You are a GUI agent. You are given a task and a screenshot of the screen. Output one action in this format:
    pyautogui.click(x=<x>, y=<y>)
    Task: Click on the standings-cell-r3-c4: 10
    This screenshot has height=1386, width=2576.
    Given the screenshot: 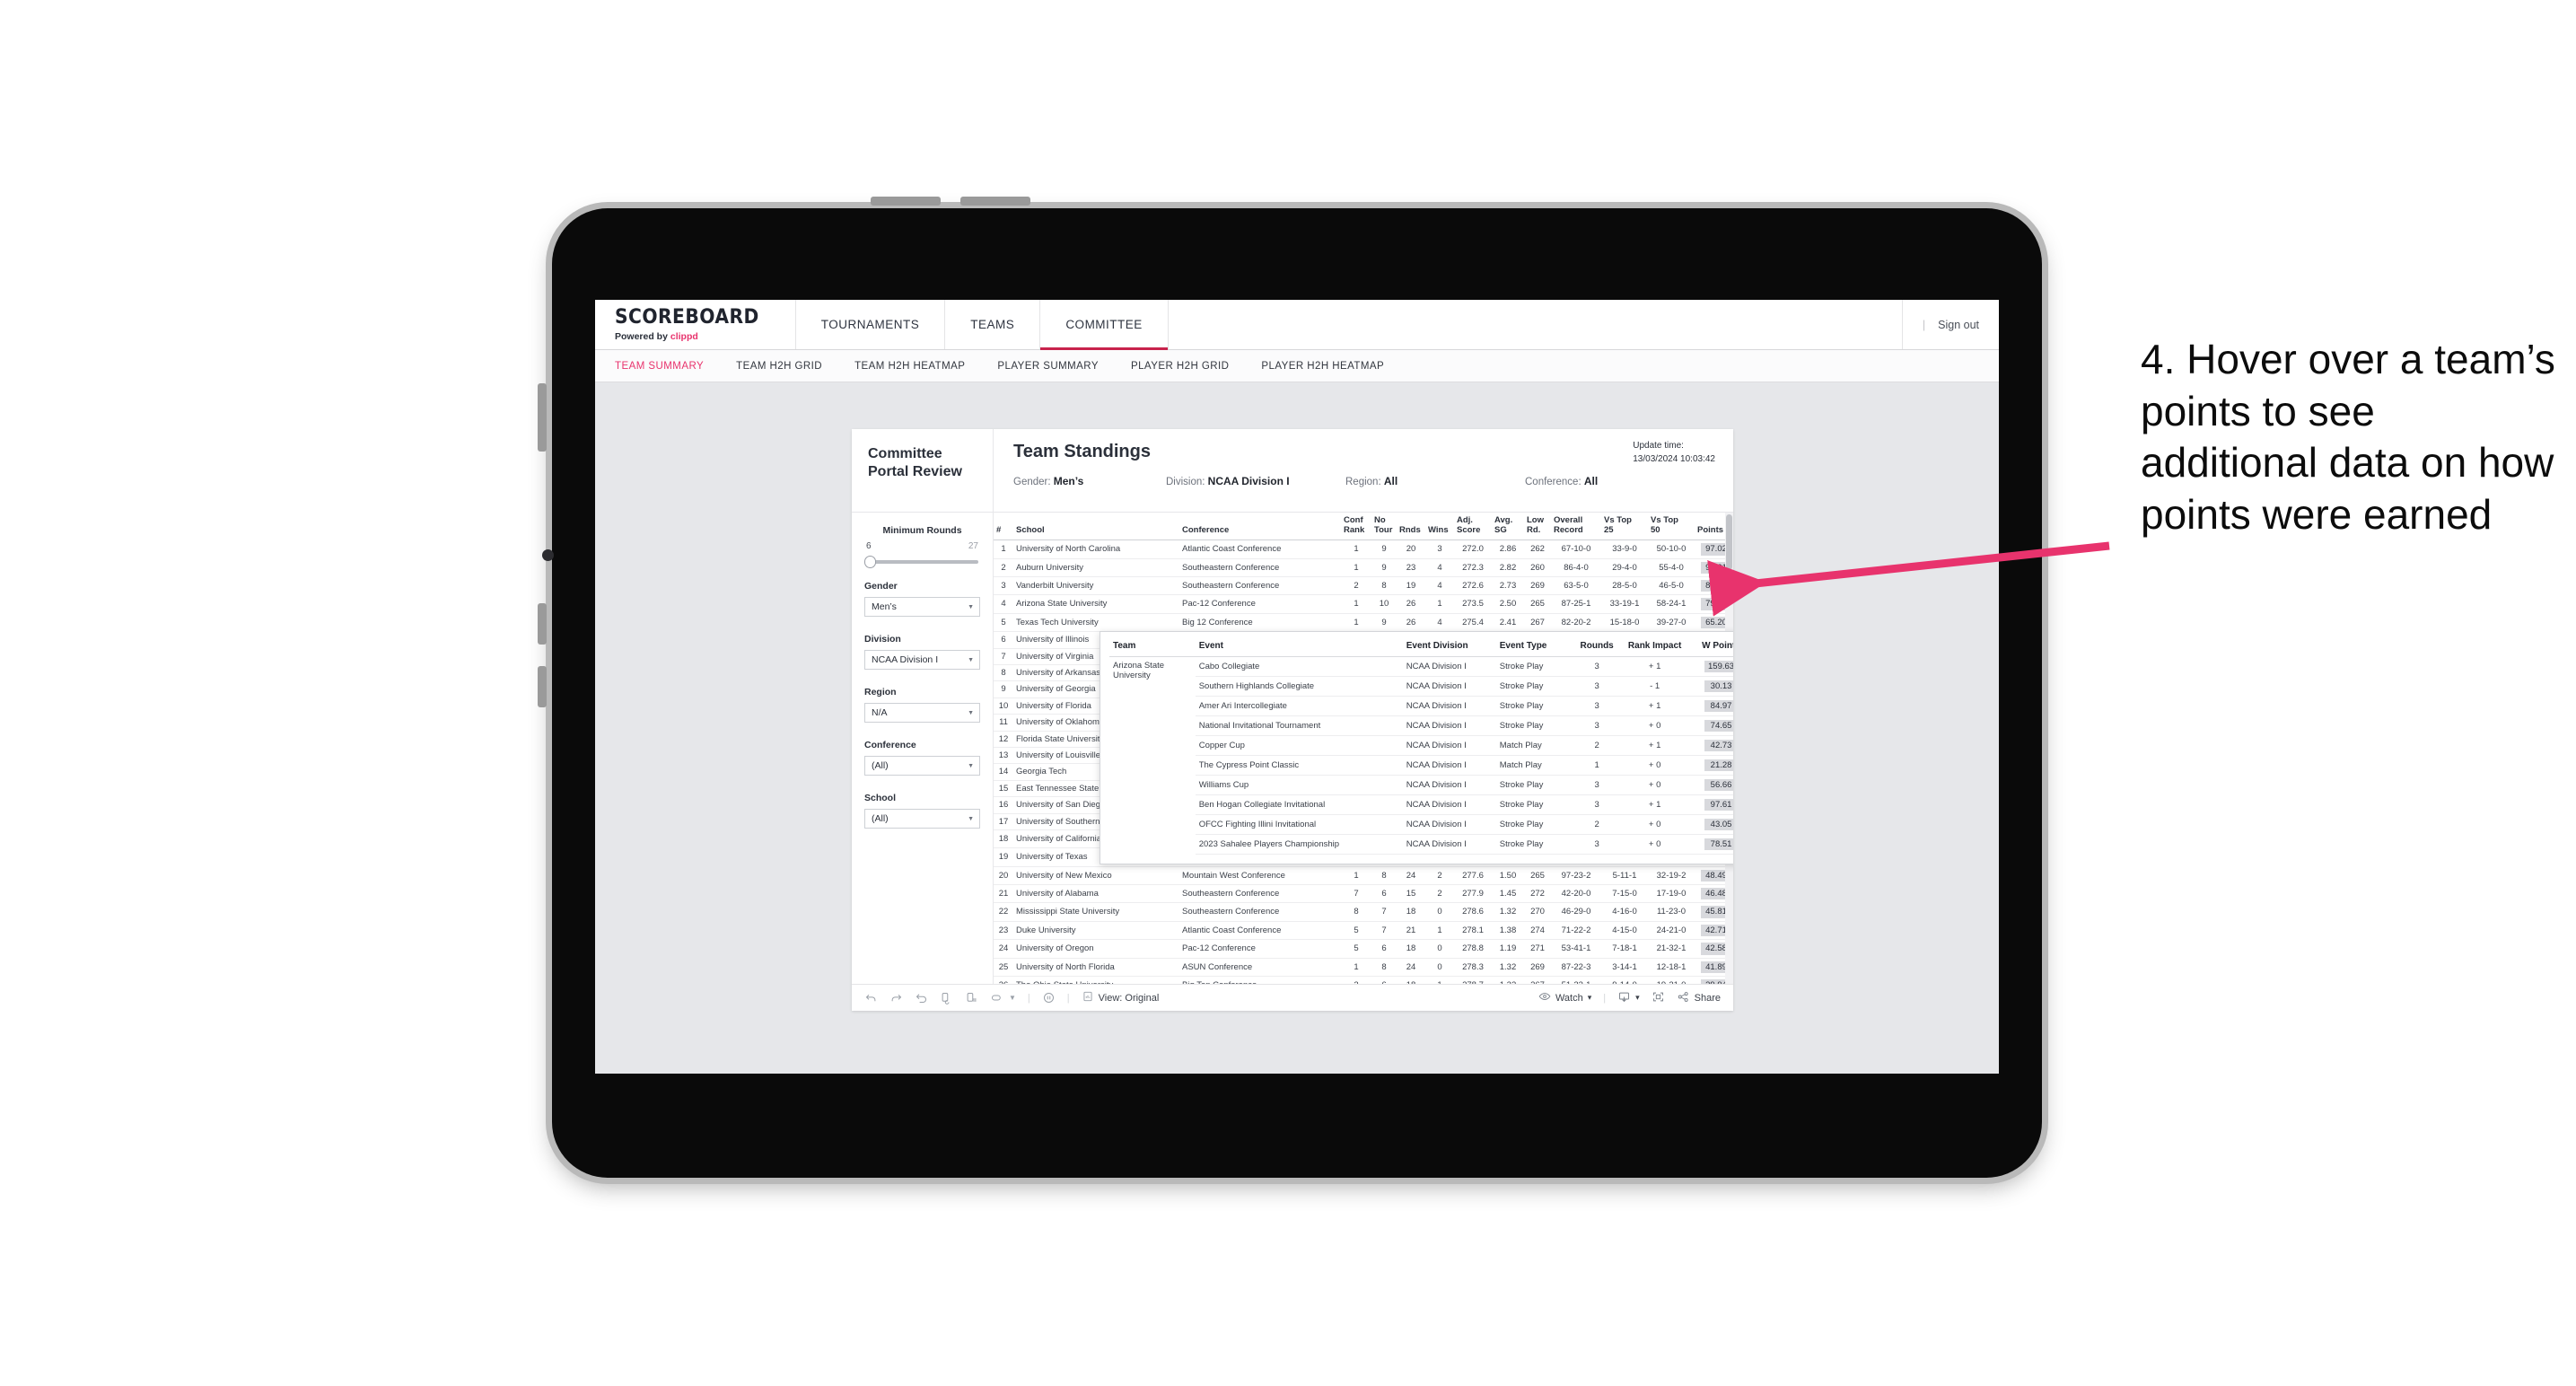 What is the action you would take?
    pyautogui.click(x=1384, y=604)
    